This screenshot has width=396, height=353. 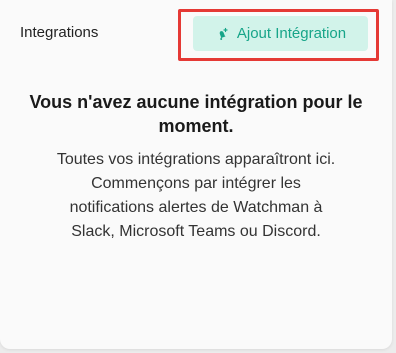 What do you see at coordinates (59, 32) in the screenshot?
I see `section-title: Integrations` at bounding box center [59, 32].